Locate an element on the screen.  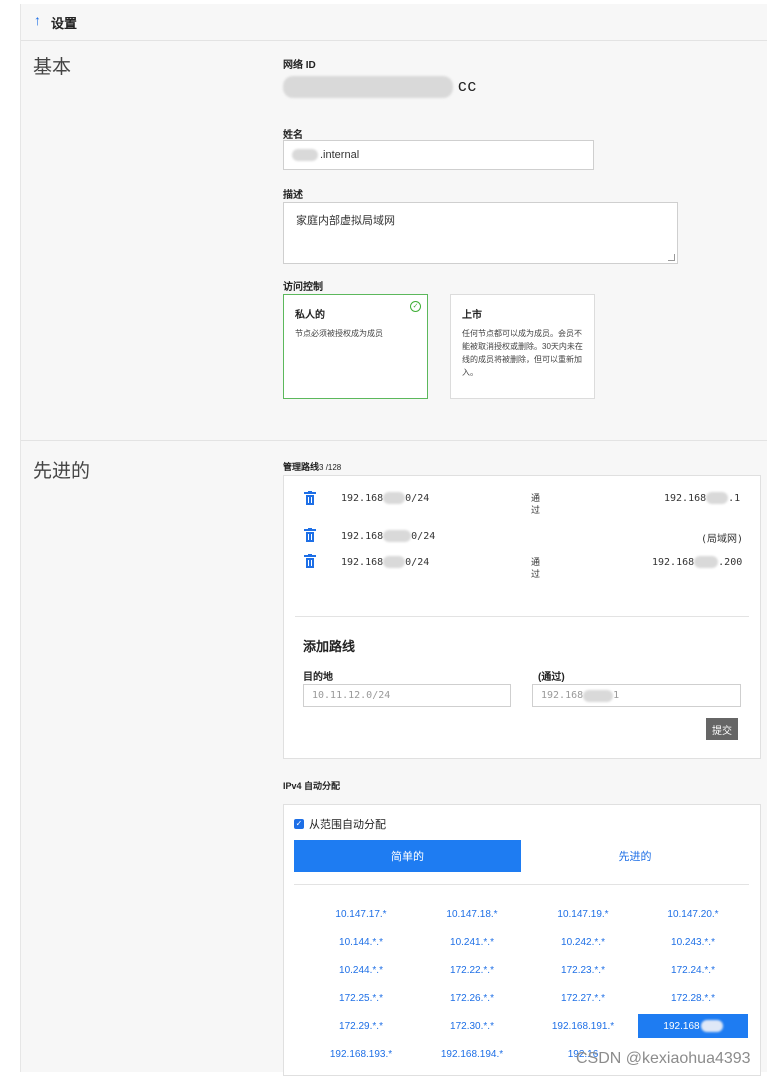
ipv4-pool-option: 10.147.17.* is located at coordinates (361, 914).